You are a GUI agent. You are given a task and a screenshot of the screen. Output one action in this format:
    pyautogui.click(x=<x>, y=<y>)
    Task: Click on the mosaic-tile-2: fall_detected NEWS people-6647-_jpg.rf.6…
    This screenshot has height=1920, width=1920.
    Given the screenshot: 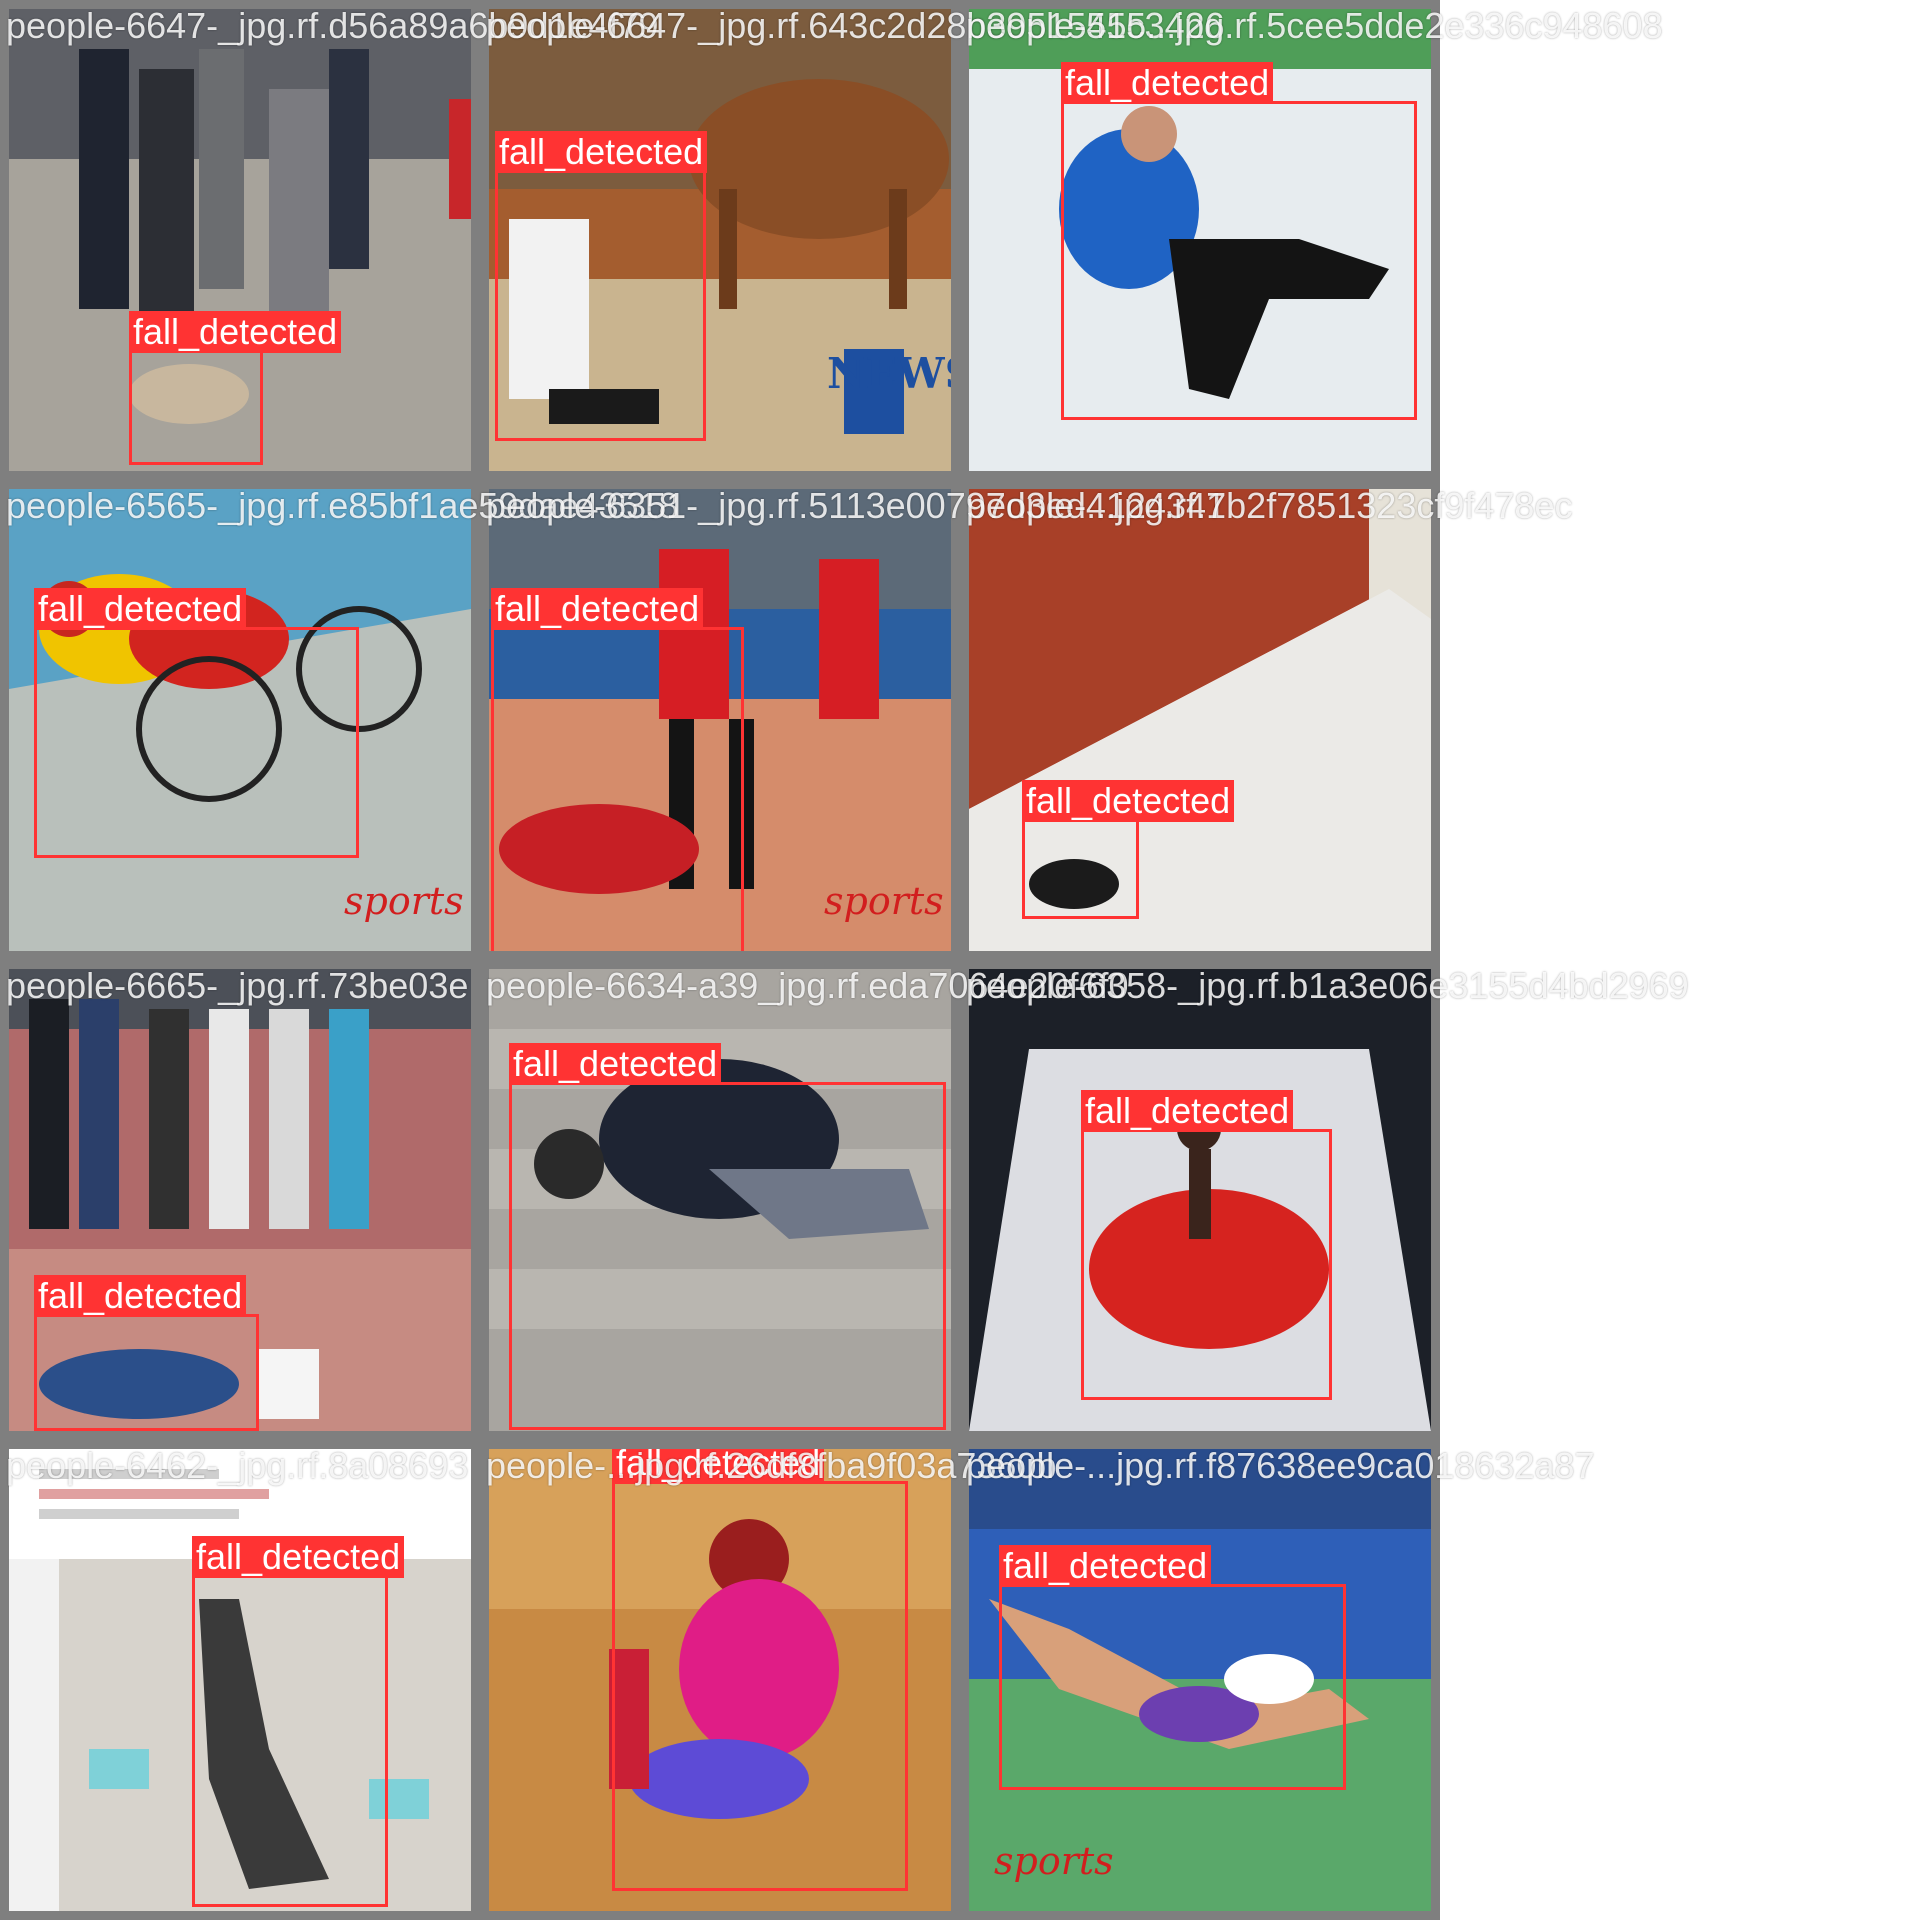 What is the action you would take?
    pyautogui.click(x=852, y=240)
    